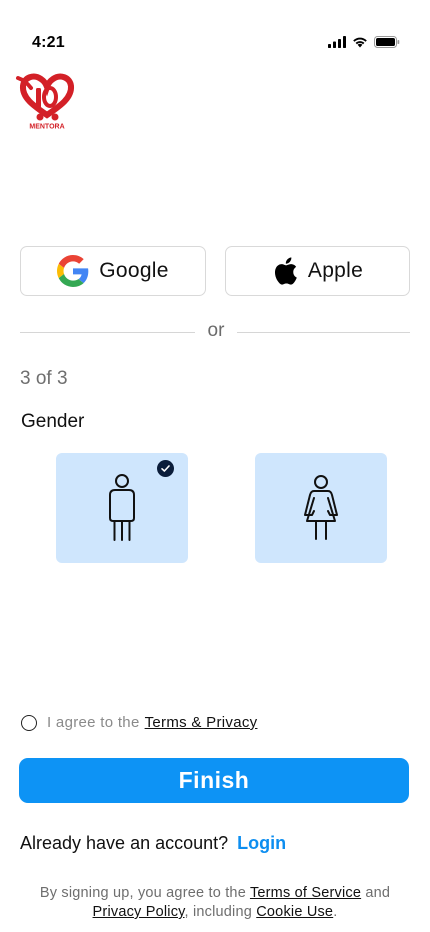 The height and width of the screenshot is (932, 430). Describe the element at coordinates (73, 271) in the screenshot. I see `google-icon` at that location.